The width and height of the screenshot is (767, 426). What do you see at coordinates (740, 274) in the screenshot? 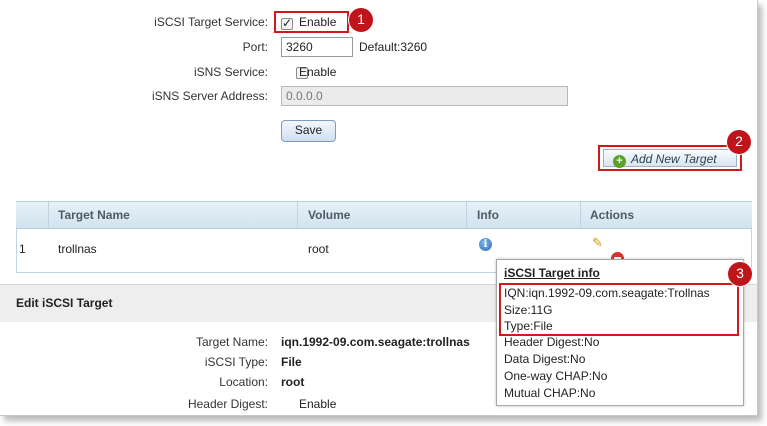
I see `callout-3: 3` at bounding box center [740, 274].